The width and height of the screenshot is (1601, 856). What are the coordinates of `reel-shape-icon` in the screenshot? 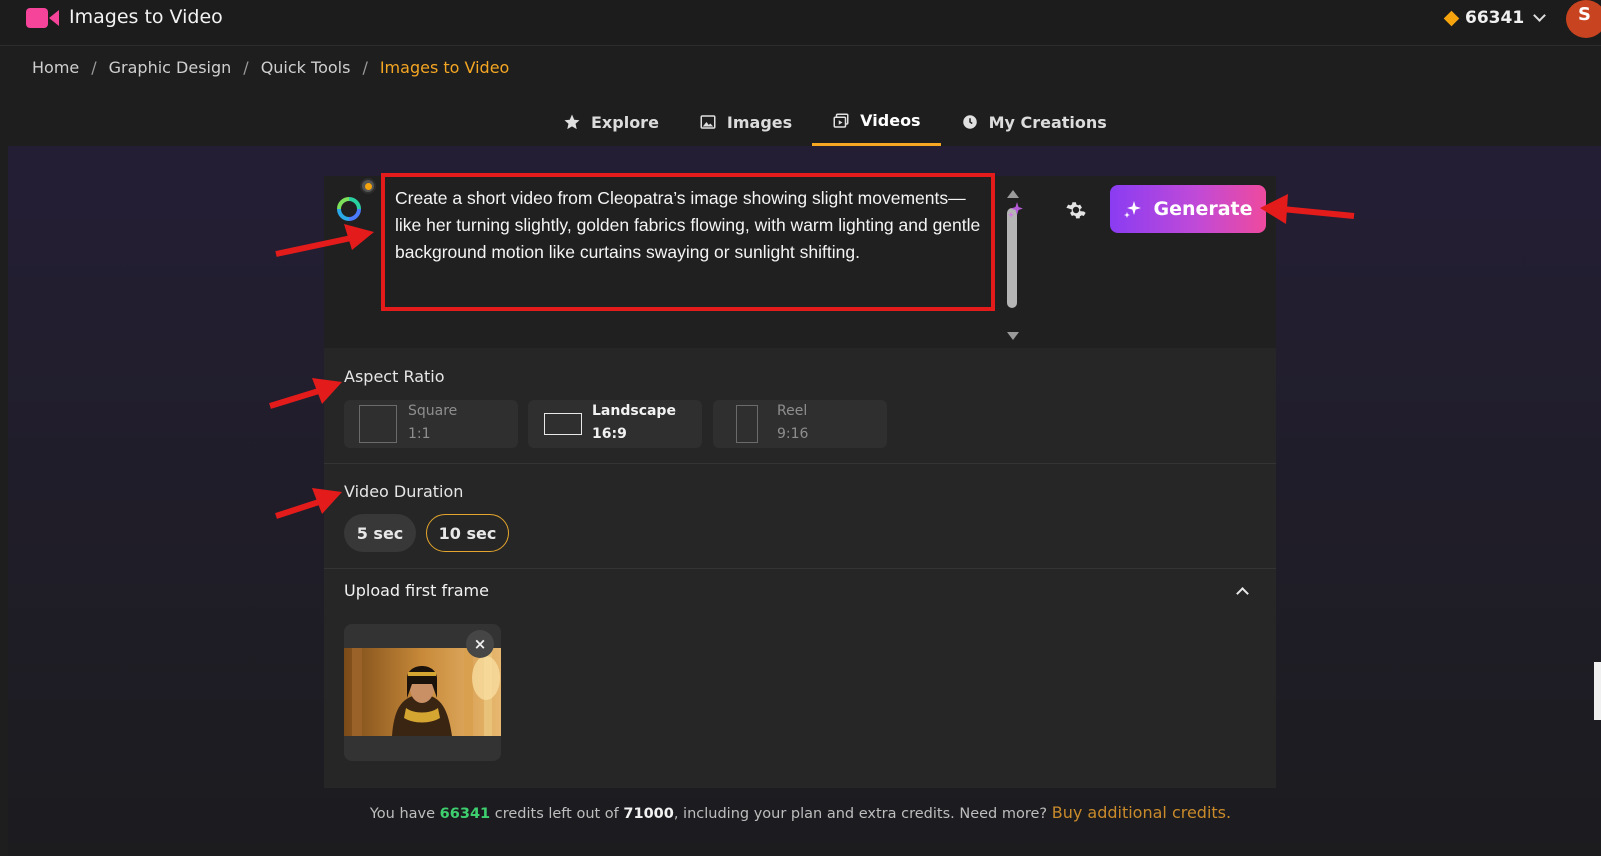 It's located at (747, 424).